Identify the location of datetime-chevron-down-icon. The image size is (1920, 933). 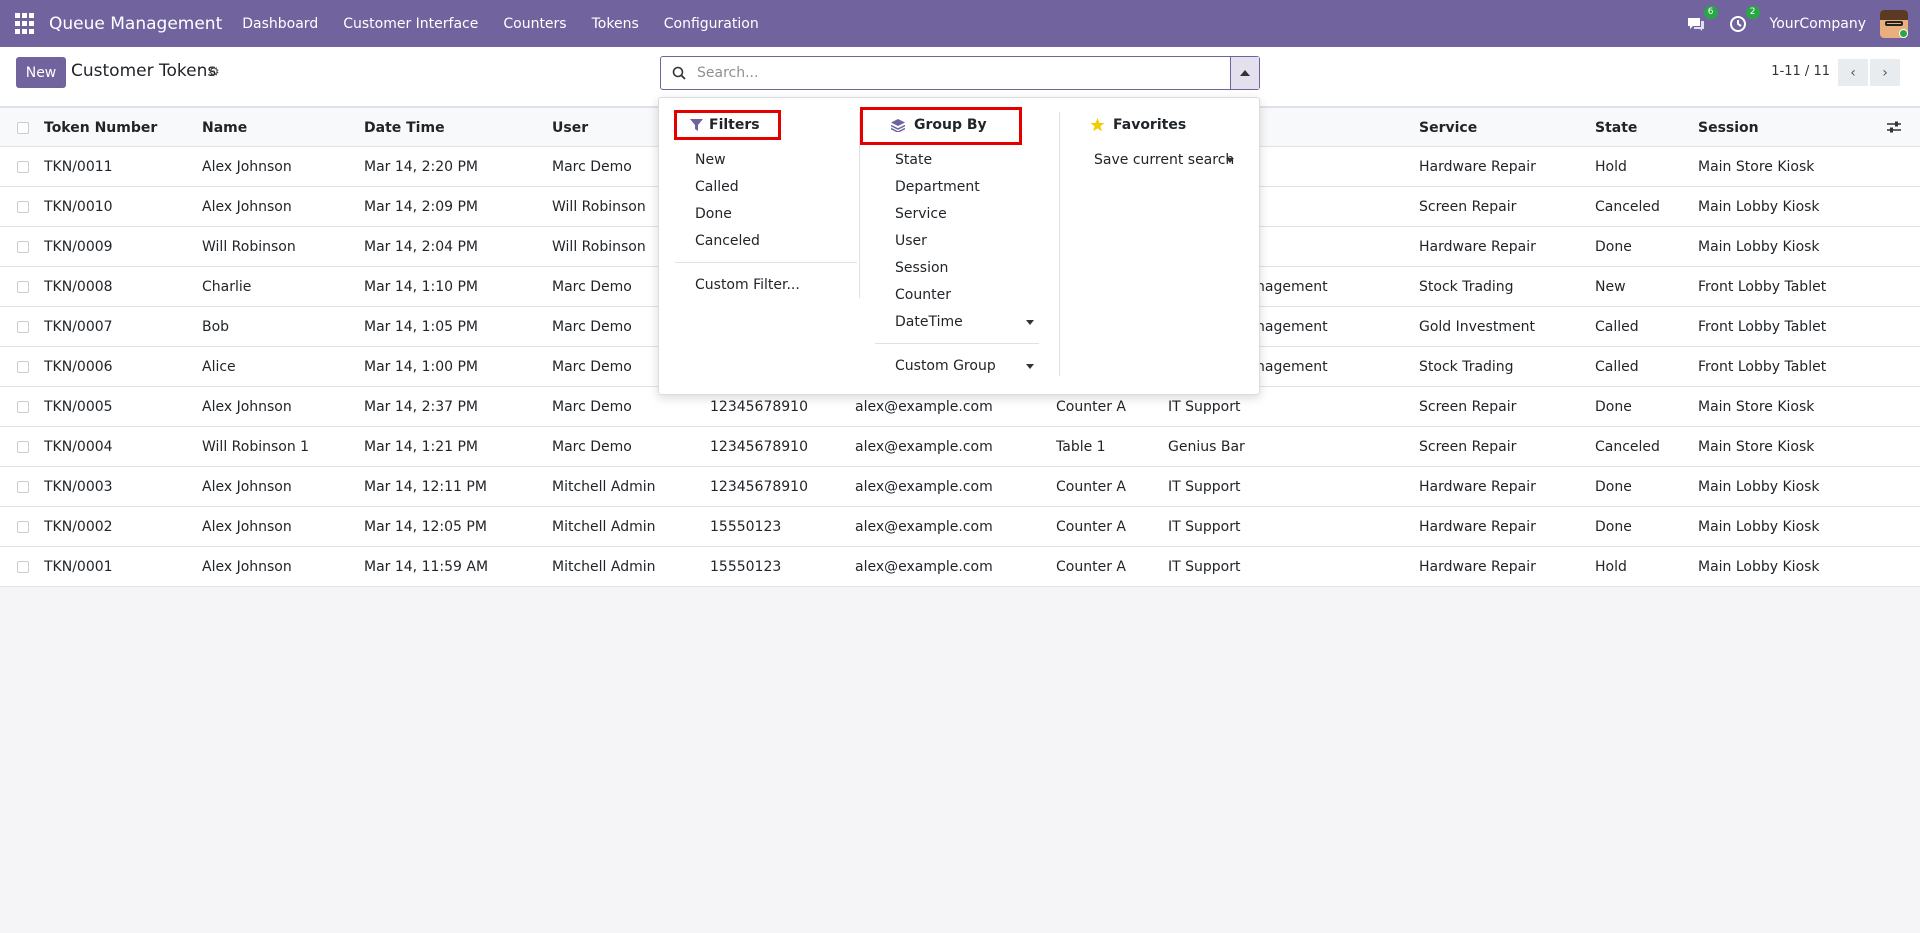
(1030, 322).